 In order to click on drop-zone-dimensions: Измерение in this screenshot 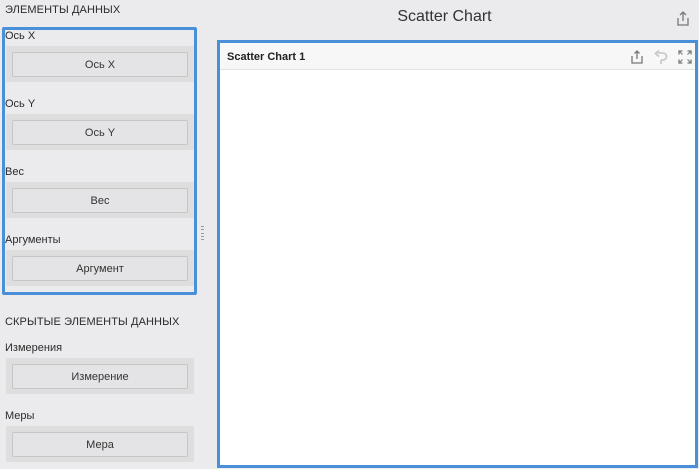, I will do `click(100, 376)`.